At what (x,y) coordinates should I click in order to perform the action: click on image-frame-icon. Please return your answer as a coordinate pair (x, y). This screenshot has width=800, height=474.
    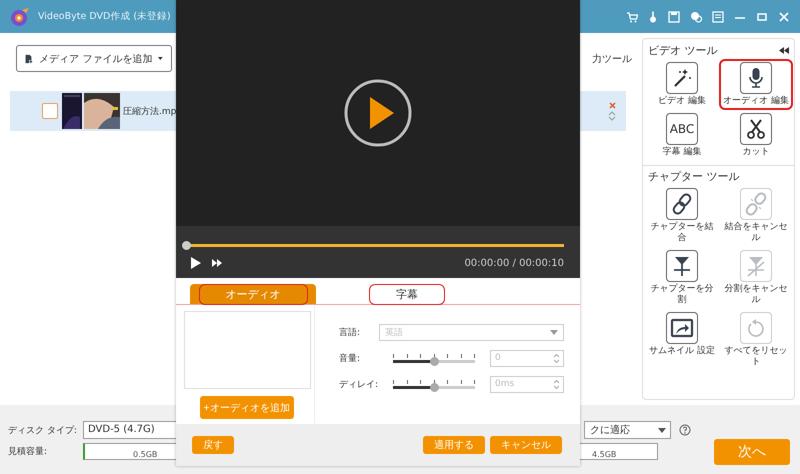
    Looking at the image, I should click on (682, 328).